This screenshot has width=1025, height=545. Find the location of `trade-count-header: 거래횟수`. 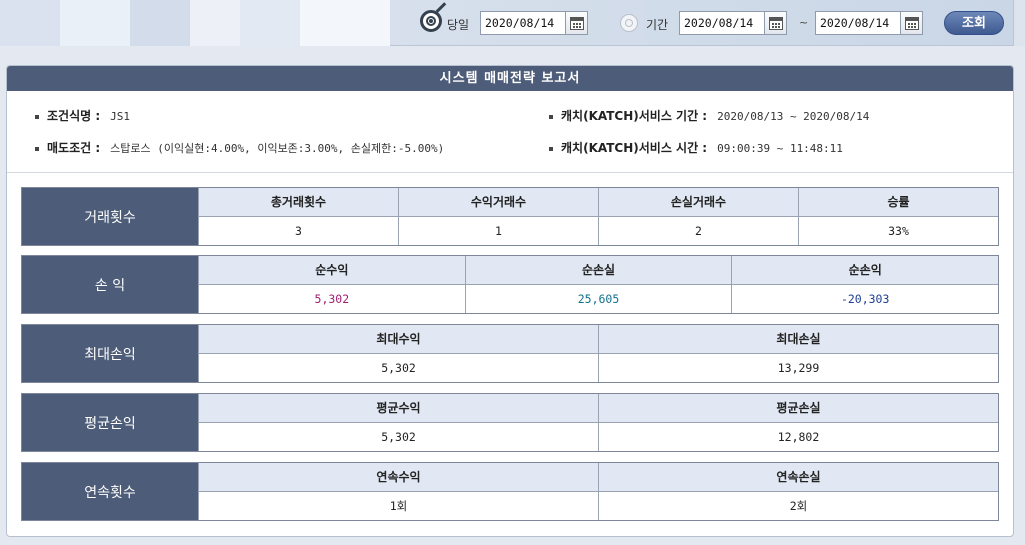

trade-count-header: 거래횟수 is located at coordinates (110, 216).